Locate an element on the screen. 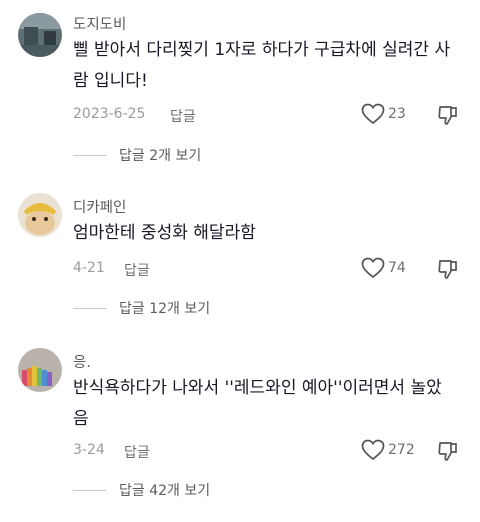 This screenshot has height=522, width=480. comment-text: 반식욕하다가 나와서 ''레드와인 예아''이러면서 놀았 음 is located at coordinates (268, 404).